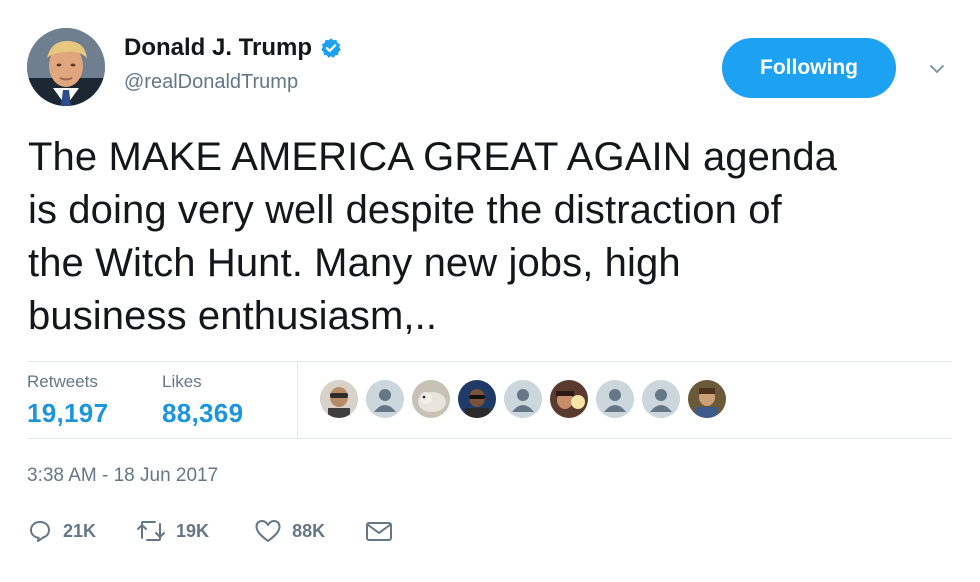  I want to click on author-name-row: Donald J. Trump, so click(233, 48).